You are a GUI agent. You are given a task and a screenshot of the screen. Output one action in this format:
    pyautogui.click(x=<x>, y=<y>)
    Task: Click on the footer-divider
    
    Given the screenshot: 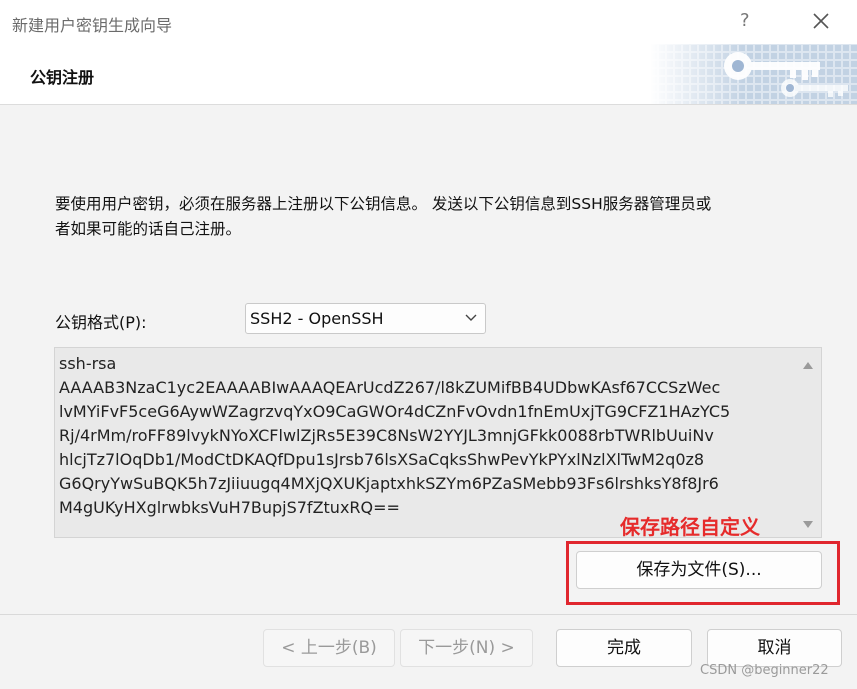 What is the action you would take?
    pyautogui.click(x=428, y=614)
    